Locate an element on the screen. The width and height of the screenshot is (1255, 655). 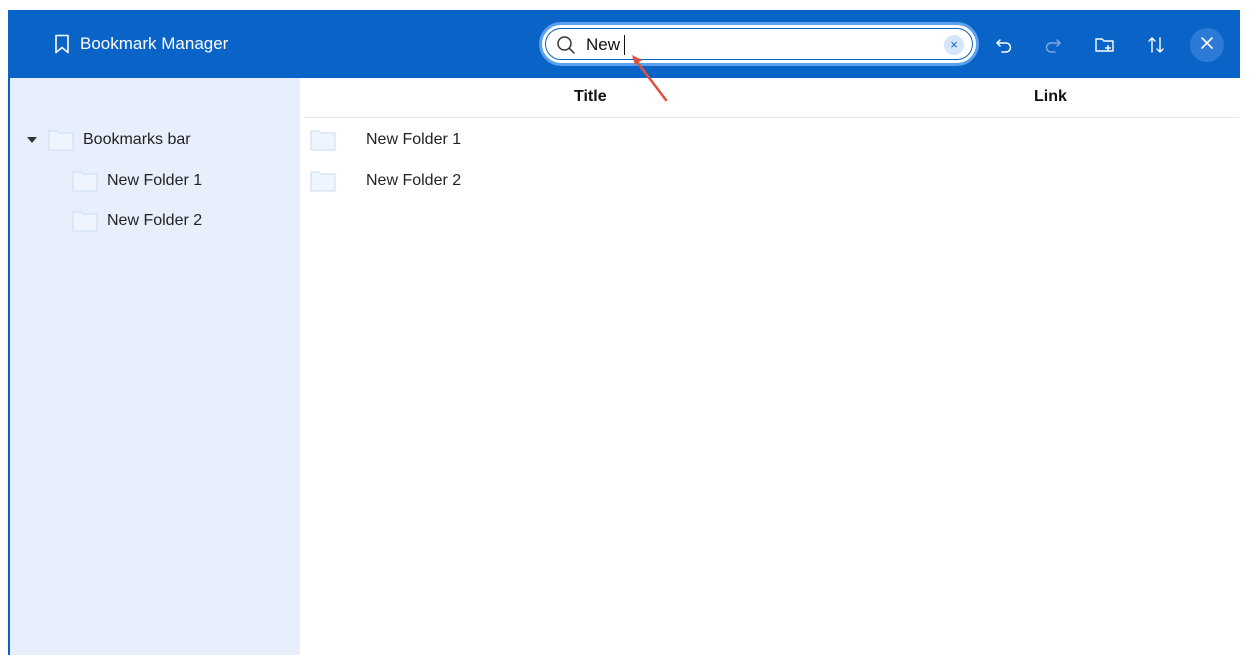
header-divider is located at coordinates (771, 117).